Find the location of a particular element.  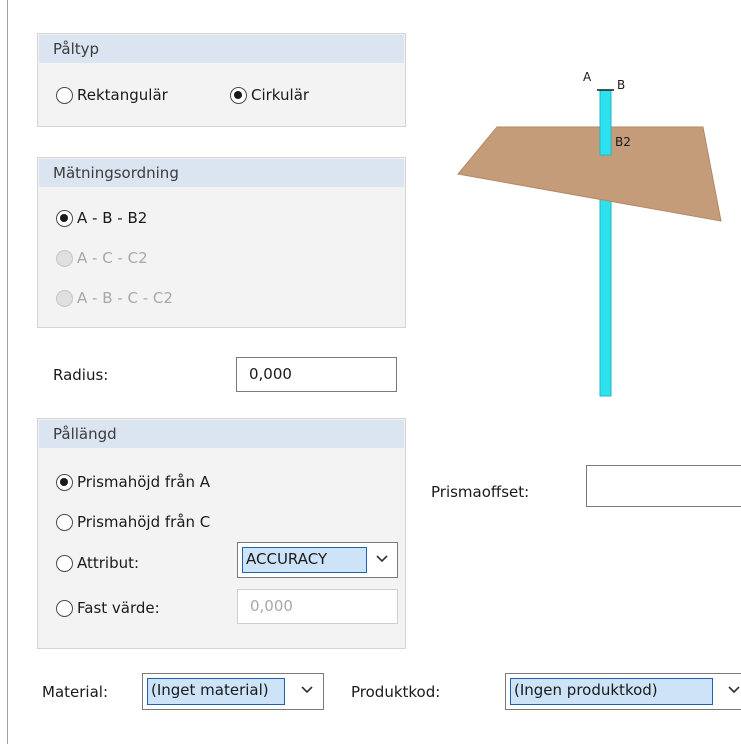

radio-circular: Cirkulär is located at coordinates (269, 95).